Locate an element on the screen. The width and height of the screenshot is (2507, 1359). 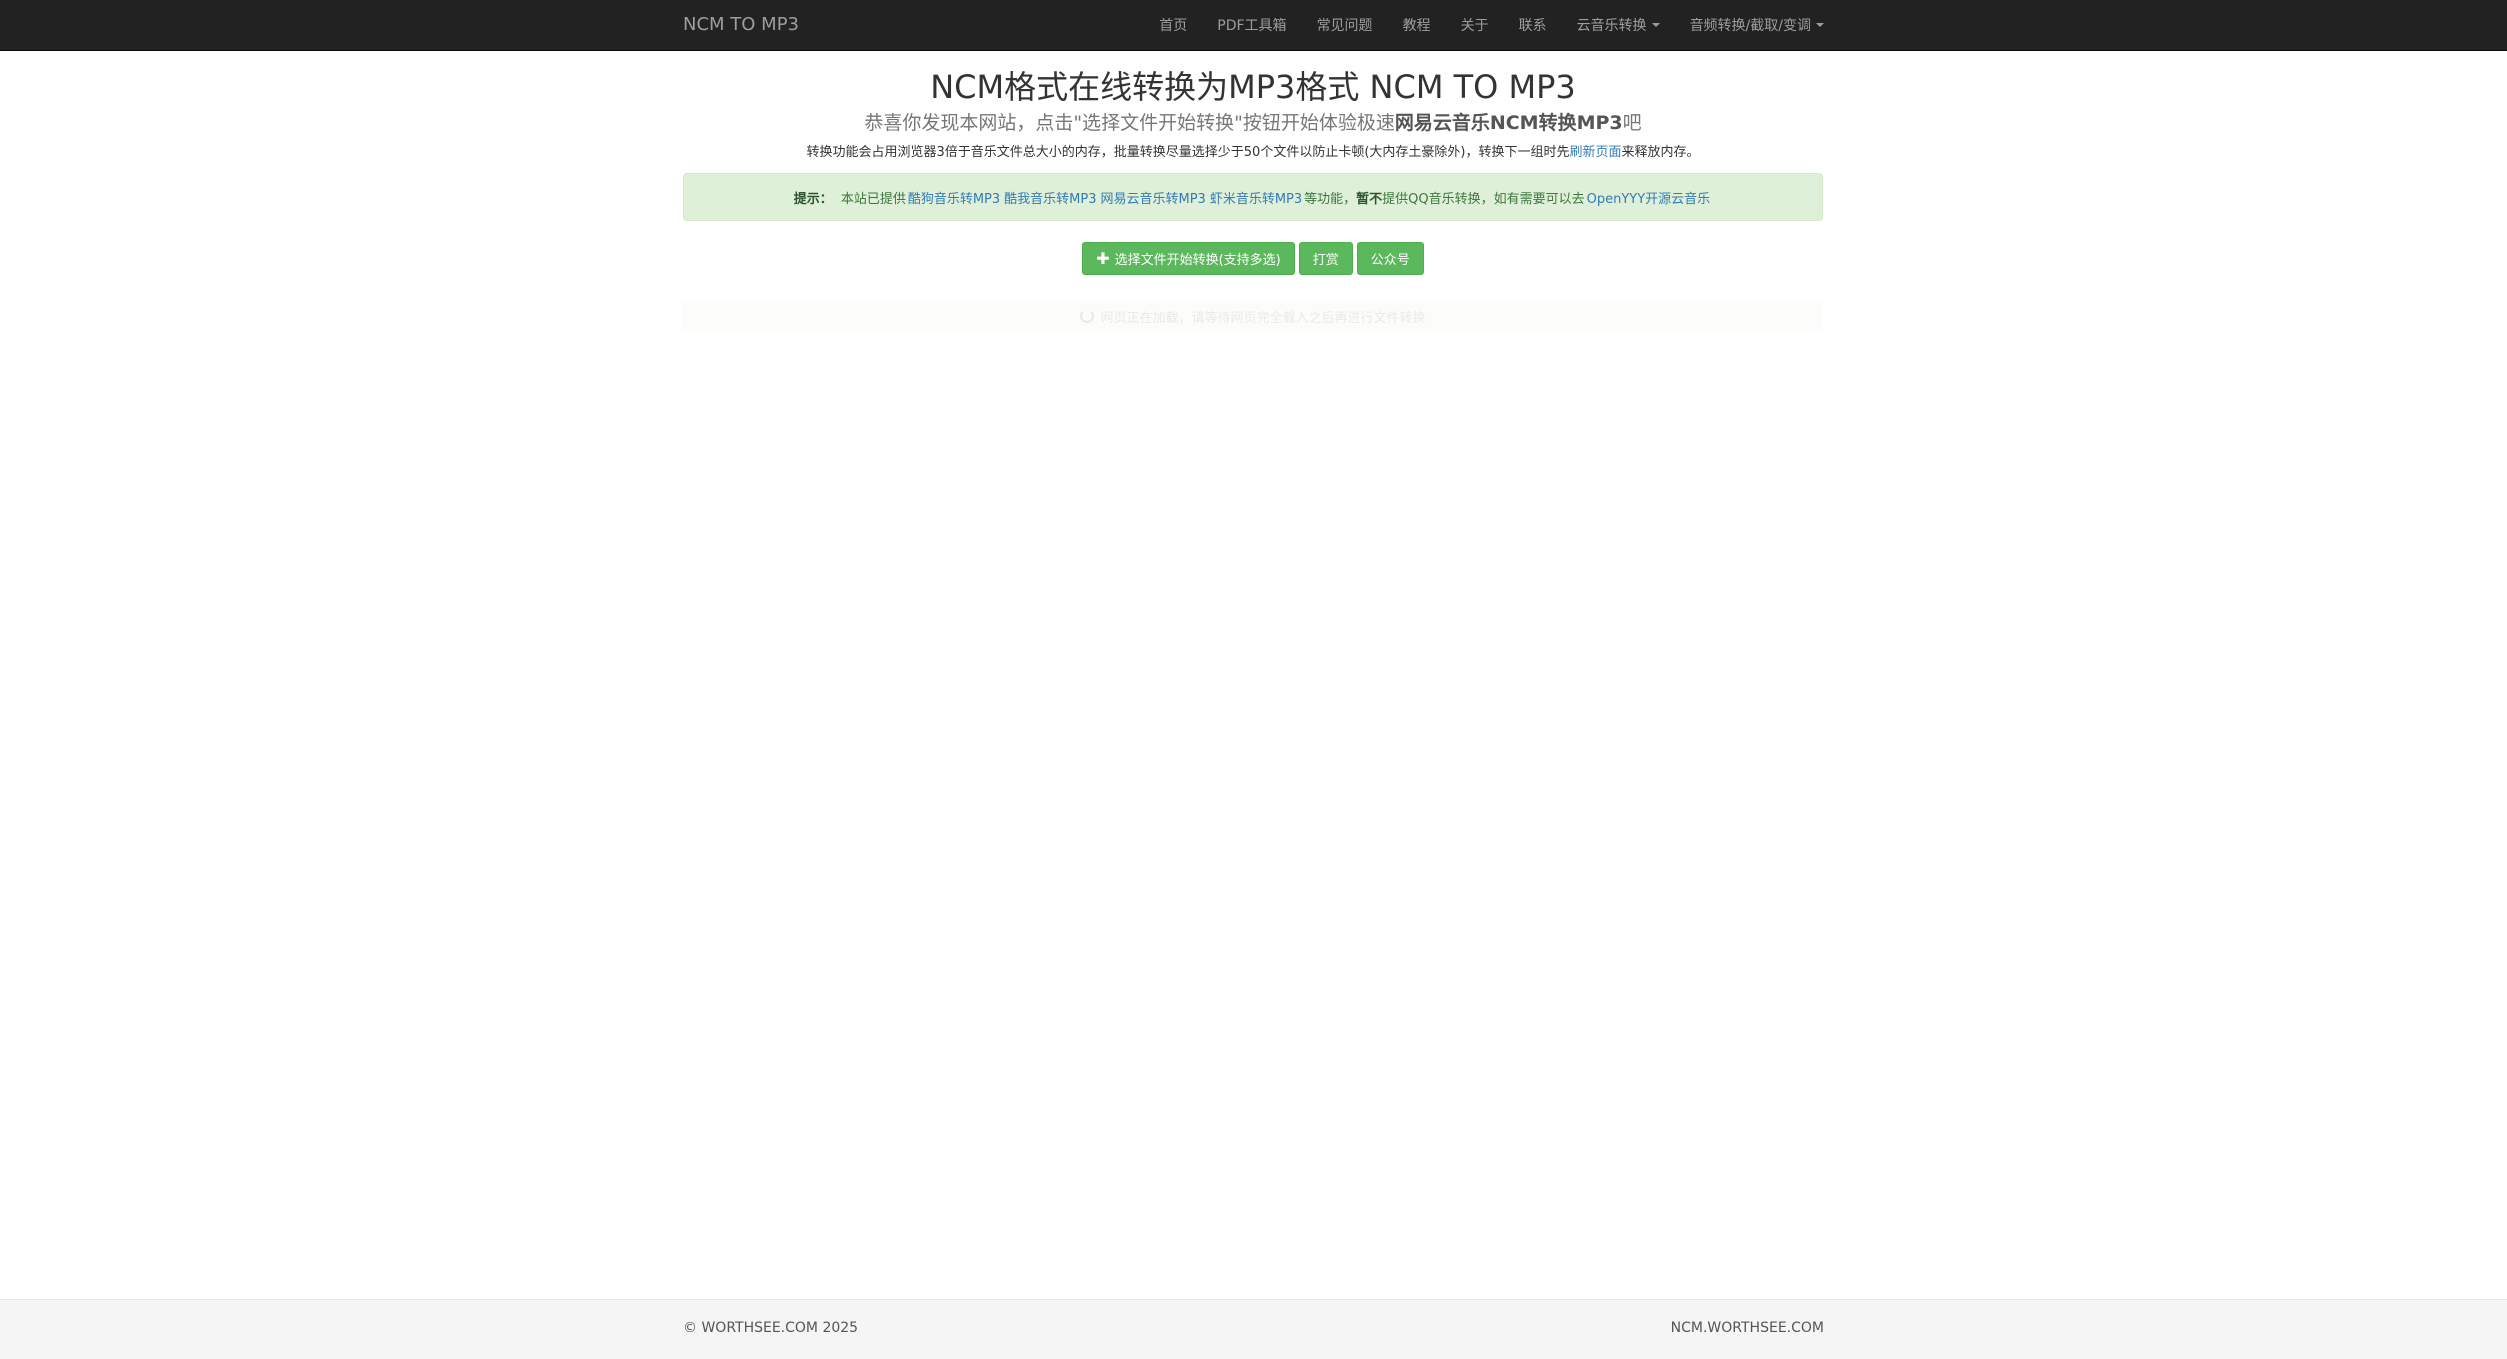
tip-bold: 暂不 is located at coordinates (1369, 199).